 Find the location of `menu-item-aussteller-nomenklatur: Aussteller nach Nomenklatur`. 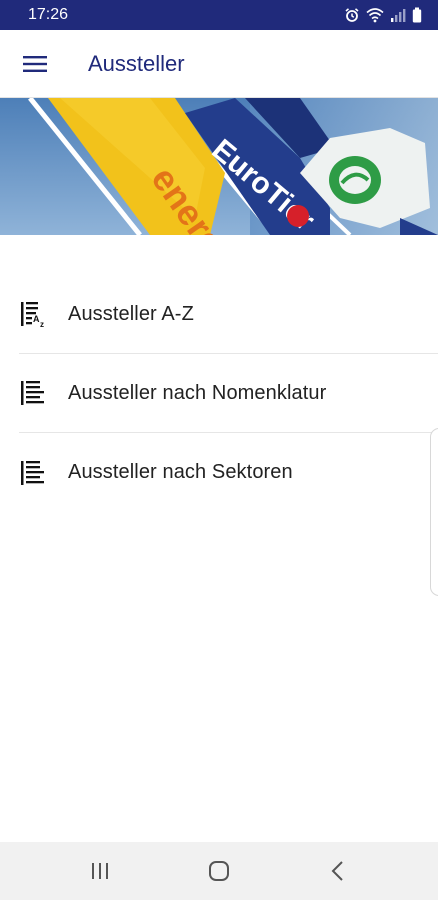

menu-item-aussteller-nomenklatur: Aussteller nach Nomenklatur is located at coordinates (228, 393).